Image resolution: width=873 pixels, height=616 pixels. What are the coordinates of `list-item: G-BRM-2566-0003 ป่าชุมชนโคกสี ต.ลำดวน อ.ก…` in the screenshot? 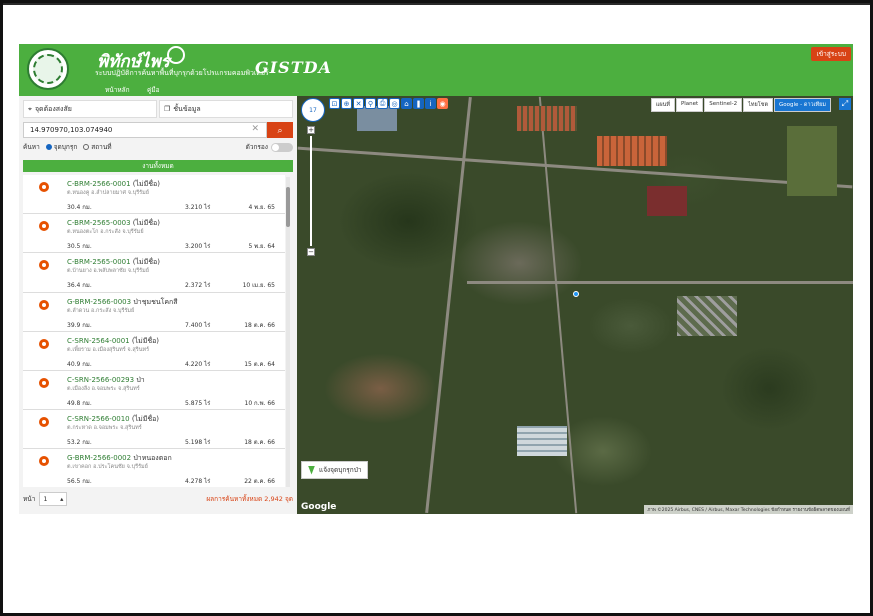 It's located at (154, 312).